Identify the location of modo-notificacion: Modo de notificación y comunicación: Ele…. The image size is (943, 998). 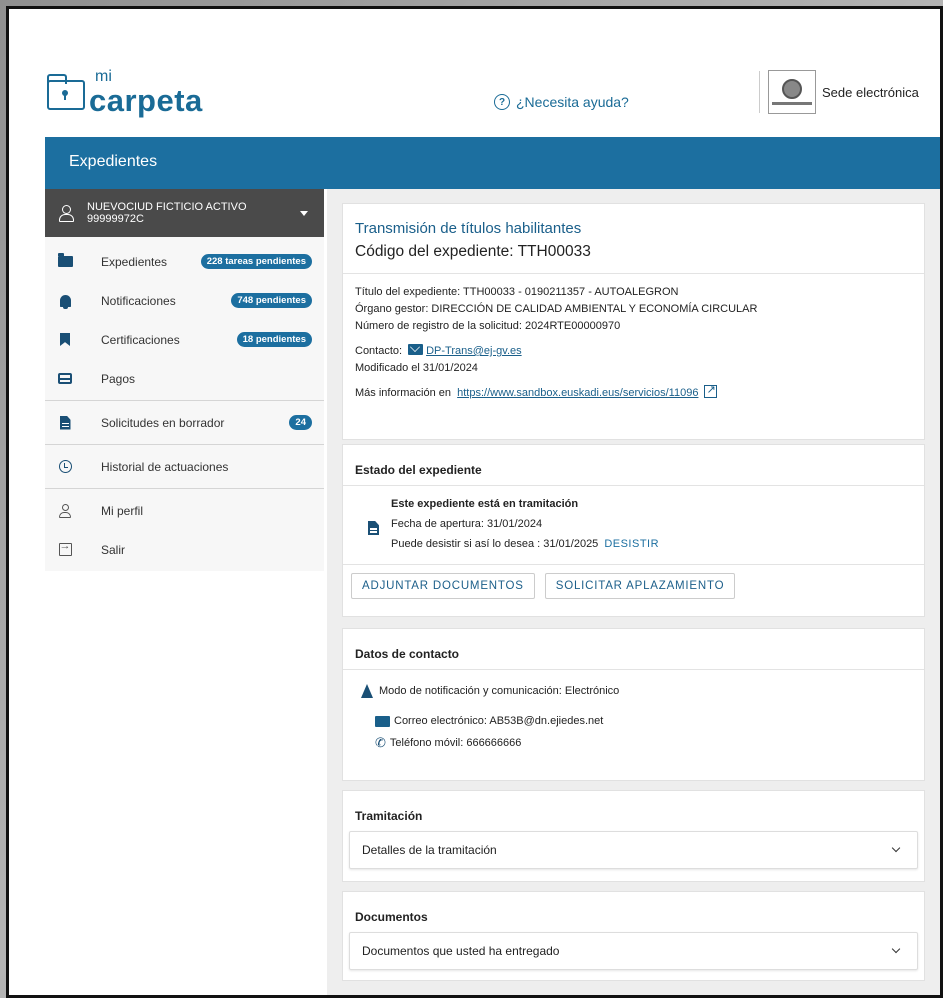
(499, 691).